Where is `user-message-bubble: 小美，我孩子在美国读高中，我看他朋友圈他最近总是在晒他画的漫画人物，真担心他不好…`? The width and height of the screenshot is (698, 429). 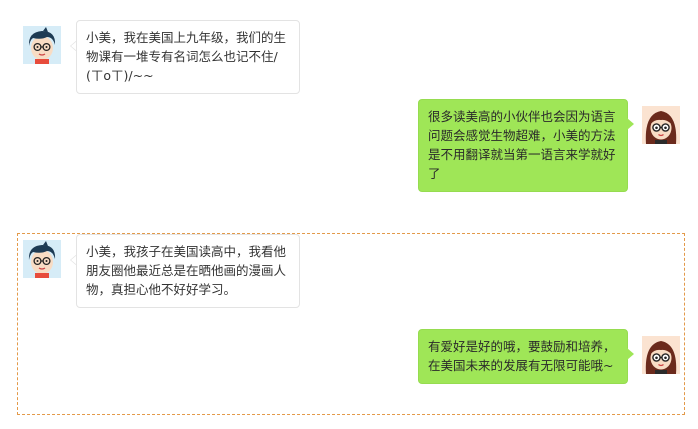 user-message-bubble: 小美，我孩子在美国读高中，我看他朋友圈他最近总是在晒他画的漫画人物，真担心他不好… is located at coordinates (188, 271).